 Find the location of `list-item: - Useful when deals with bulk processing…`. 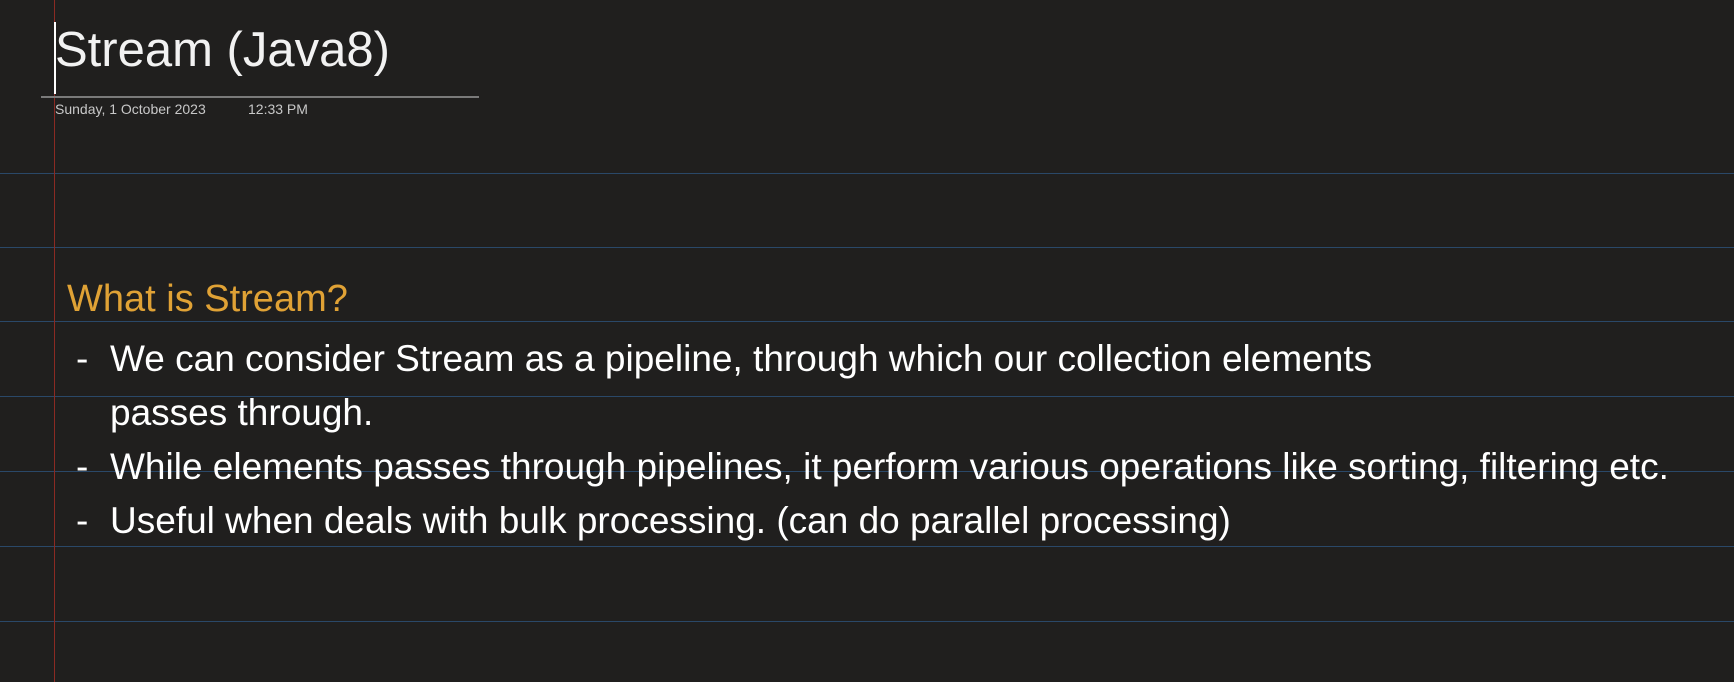

list-item: - Useful when deals with bulk processing… is located at coordinates (876, 521).